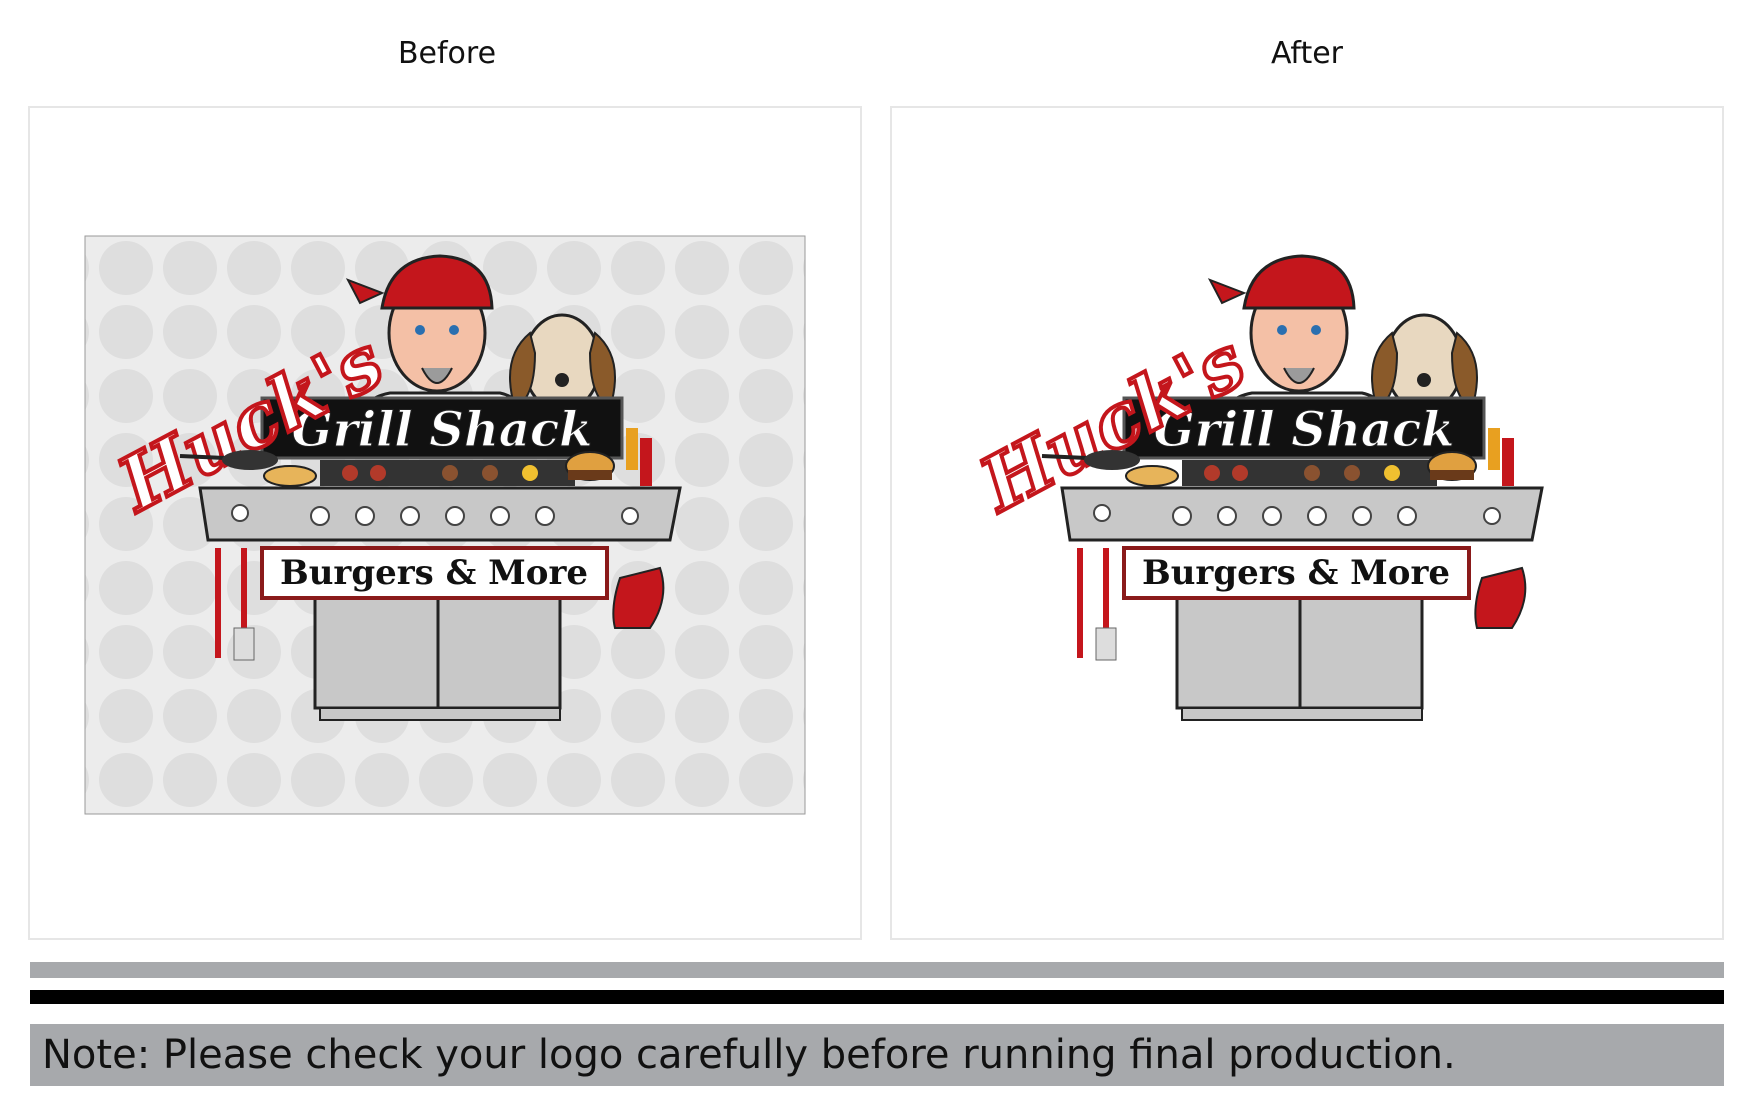 The height and width of the screenshot is (1108, 1754). What do you see at coordinates (447, 53) in the screenshot?
I see `before-label: Before` at bounding box center [447, 53].